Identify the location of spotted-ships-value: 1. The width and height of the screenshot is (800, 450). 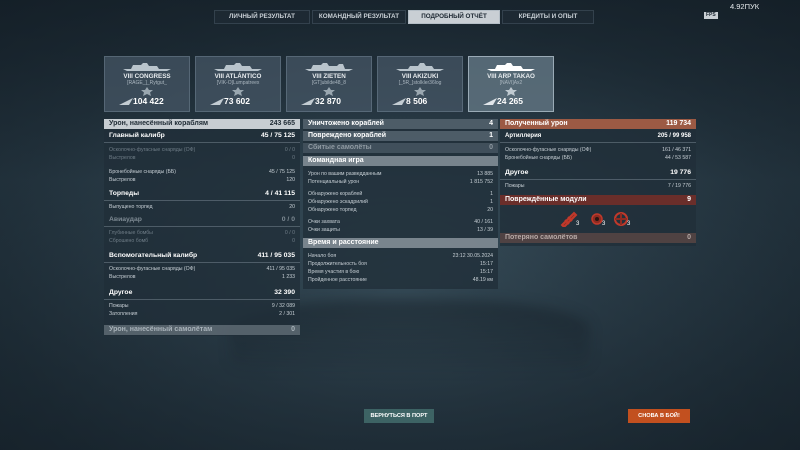
(491, 194).